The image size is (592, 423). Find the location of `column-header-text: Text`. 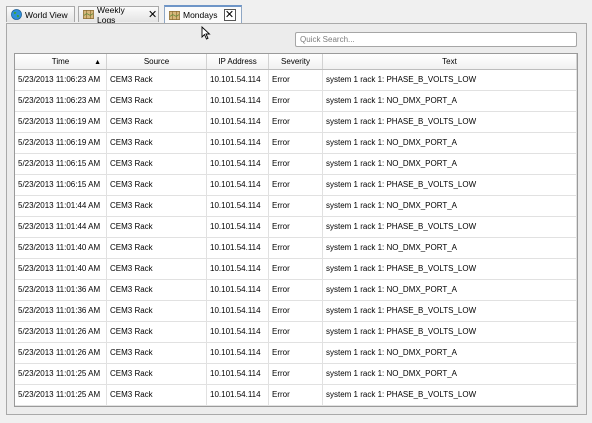

column-header-text: Text is located at coordinates (450, 61).